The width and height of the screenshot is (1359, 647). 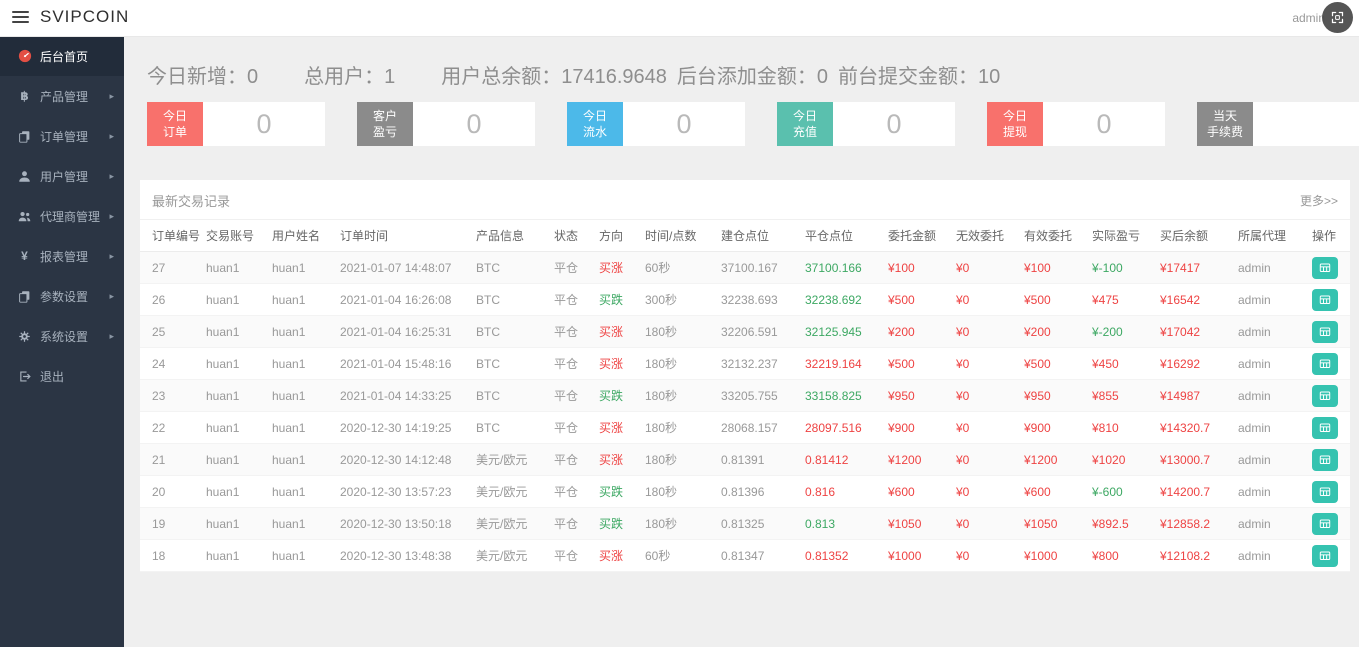 What do you see at coordinates (171, 555) in the screenshot?
I see `cell-order_no: 18` at bounding box center [171, 555].